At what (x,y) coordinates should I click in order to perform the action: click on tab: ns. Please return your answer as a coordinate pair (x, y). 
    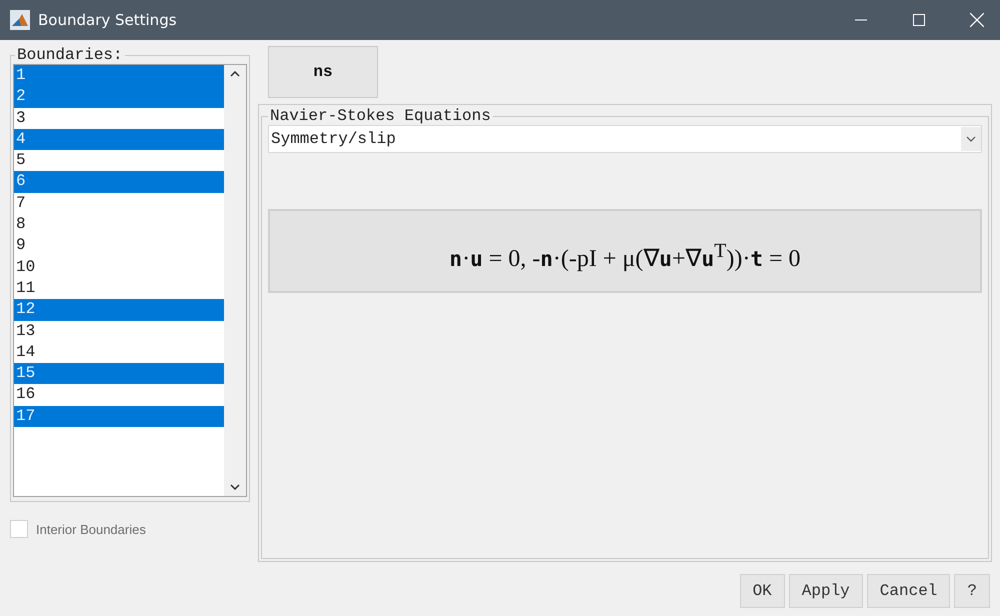
    Looking at the image, I should click on (323, 72).